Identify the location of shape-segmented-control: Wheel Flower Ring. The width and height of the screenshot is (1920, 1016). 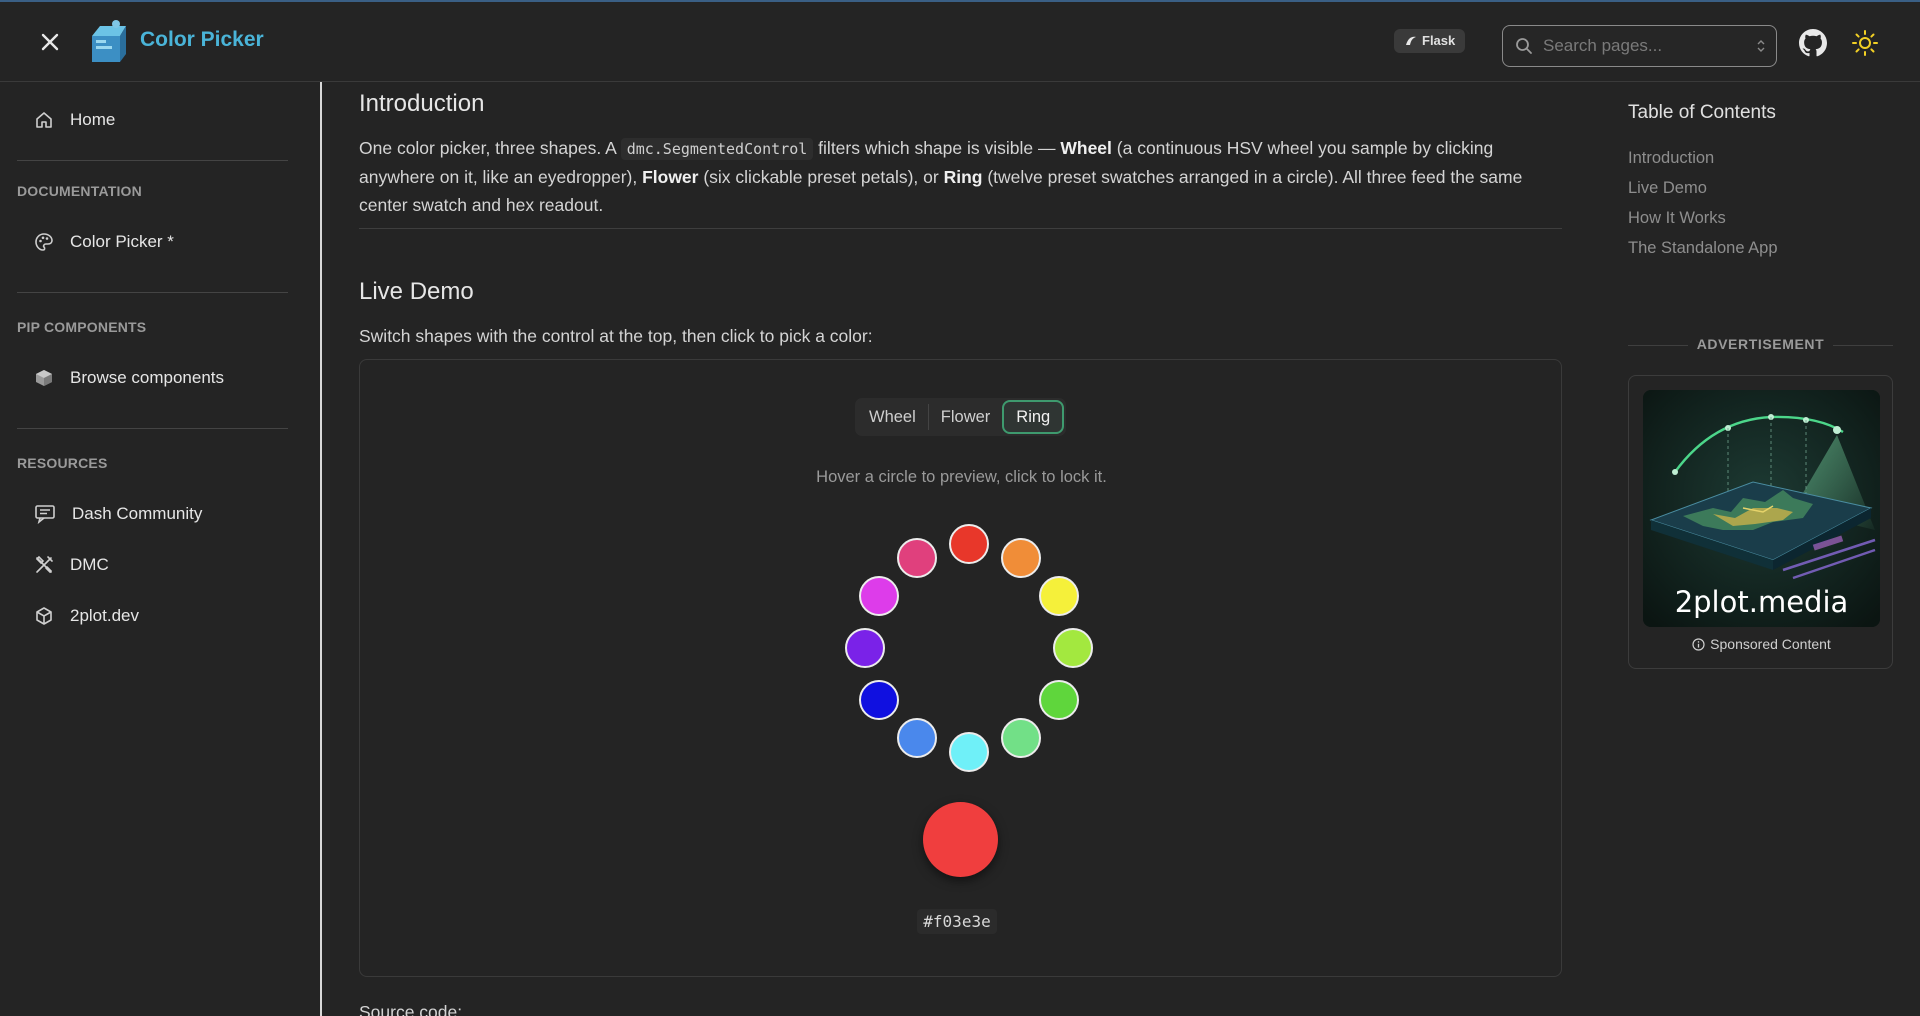
(961, 417).